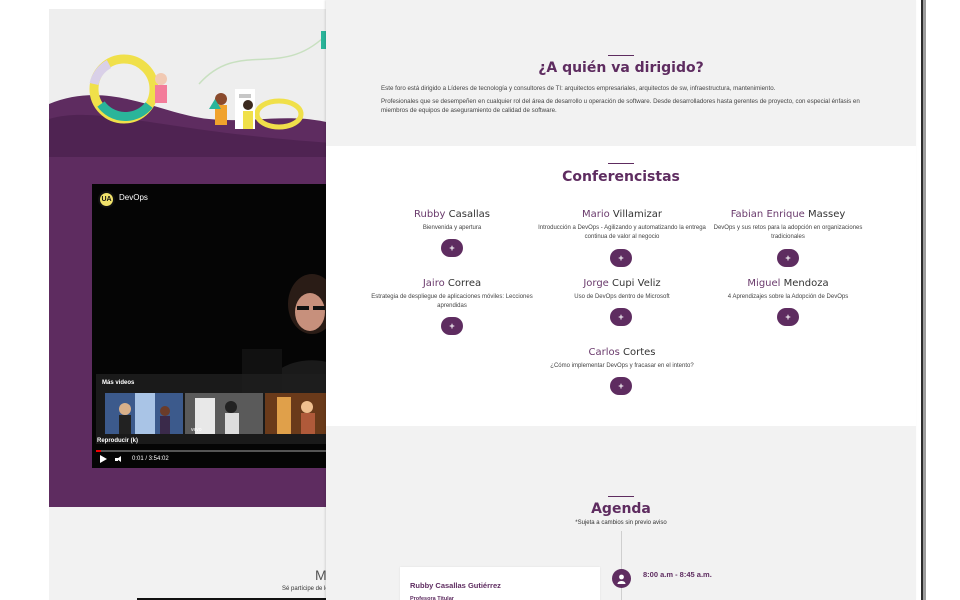 This screenshot has width=960, height=600. I want to click on speaker-first-name: Jairo, so click(433, 283).